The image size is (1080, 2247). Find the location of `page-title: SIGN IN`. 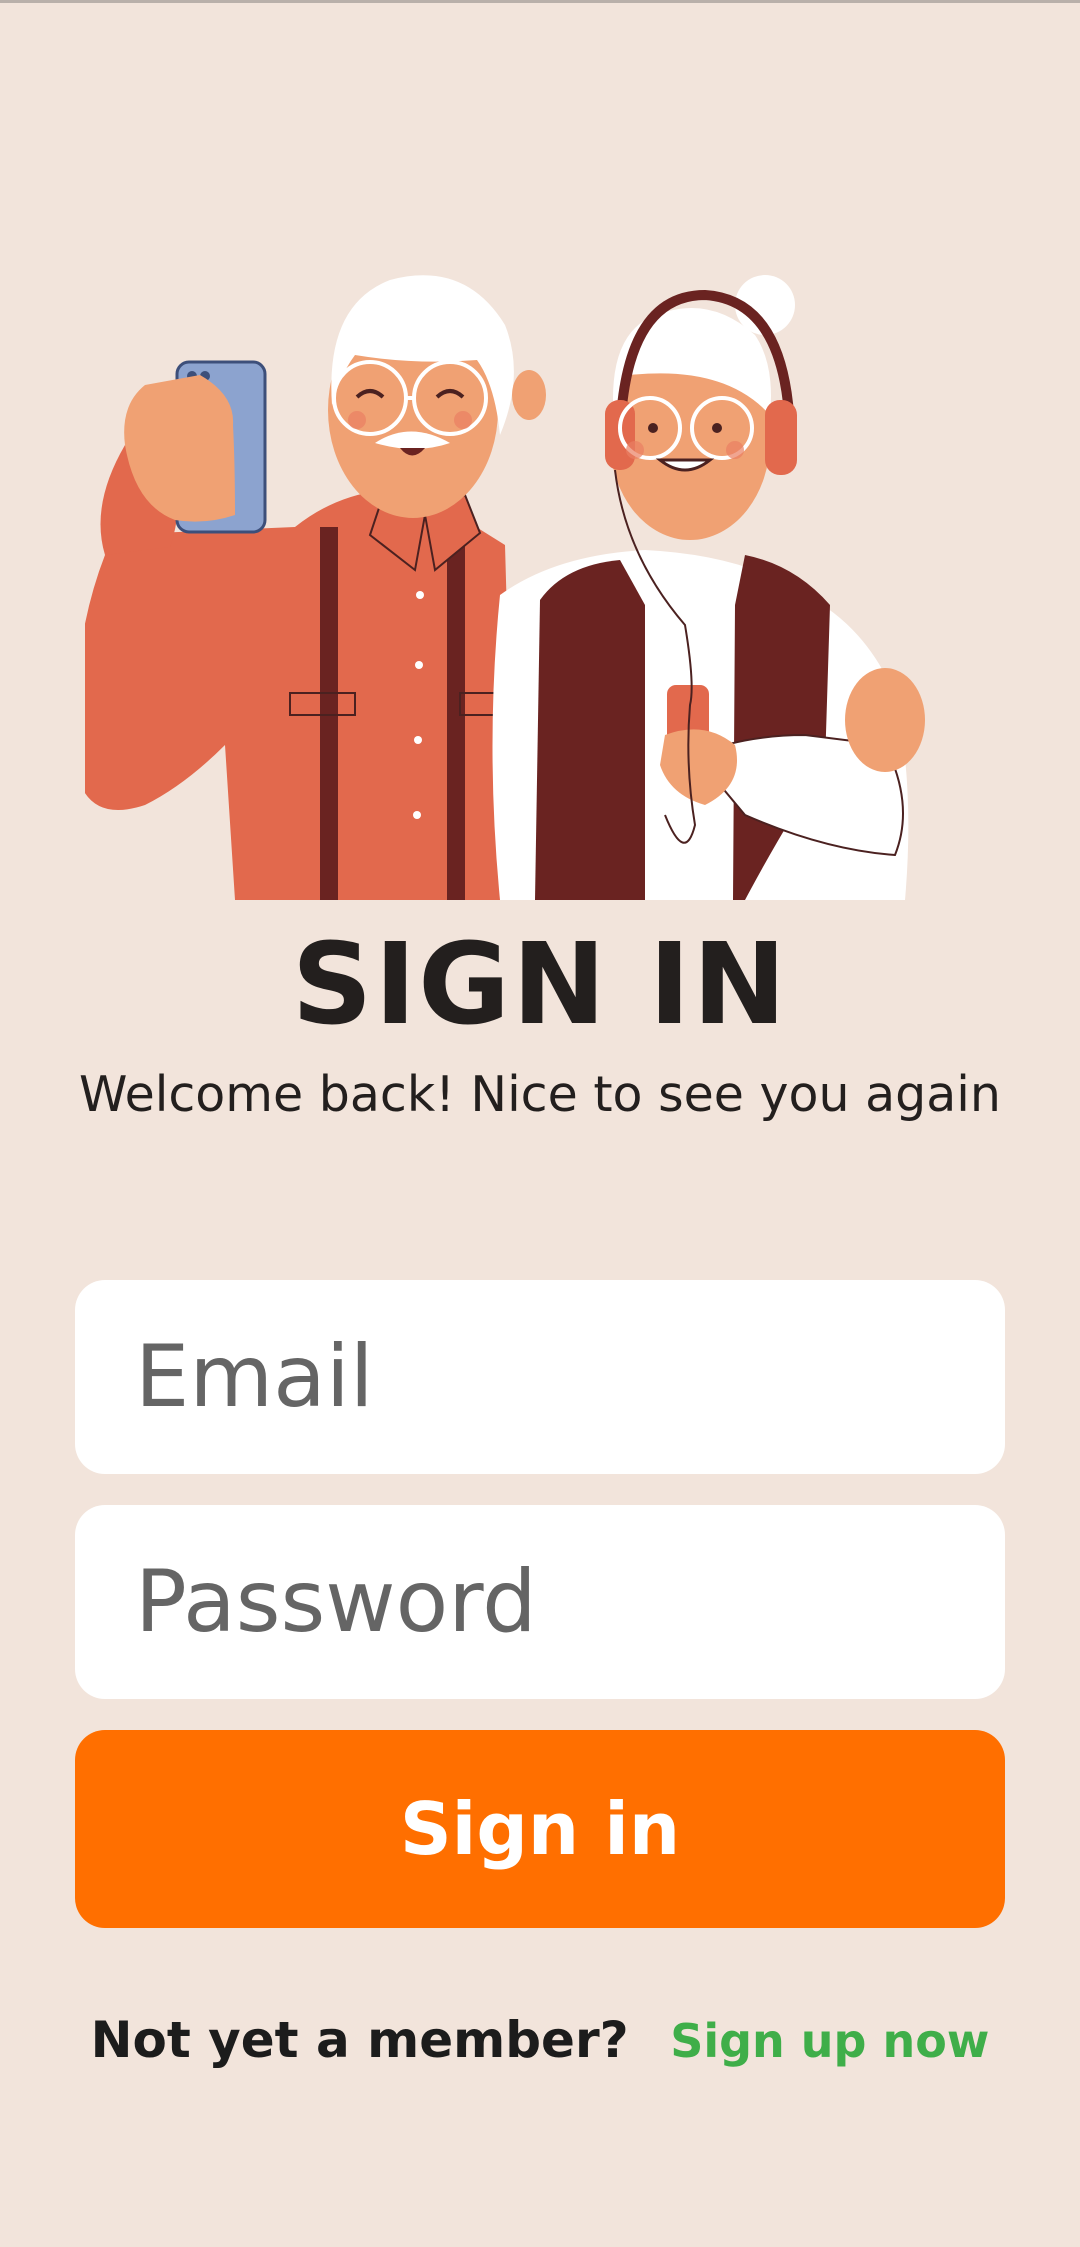

page-title: SIGN IN is located at coordinates (540, 985).